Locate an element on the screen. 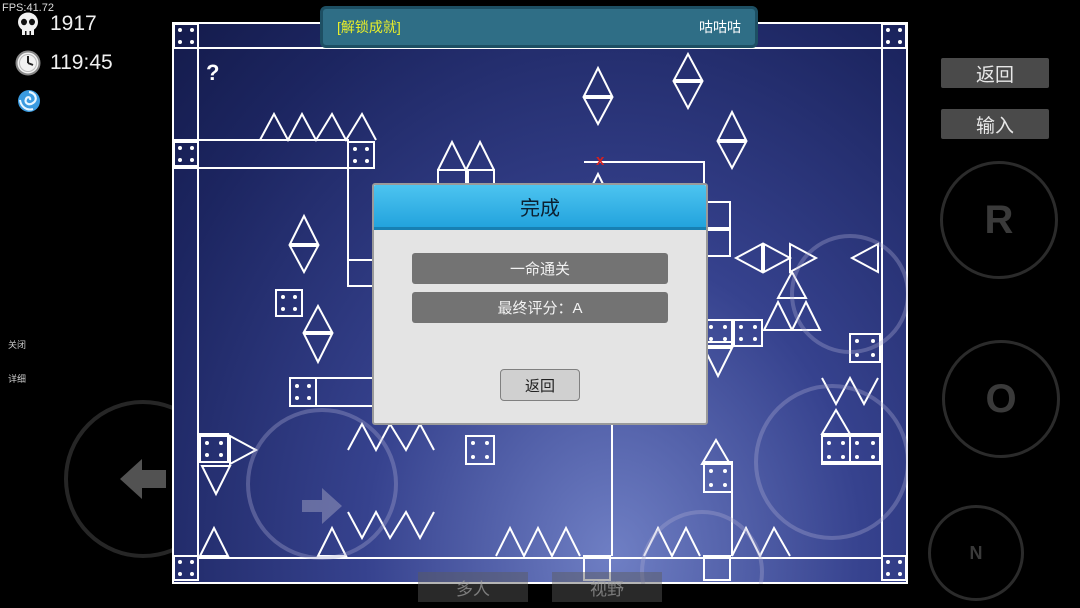 The width and height of the screenshot is (1080, 608). player-name: 咕咕咕 is located at coordinates (720, 27).